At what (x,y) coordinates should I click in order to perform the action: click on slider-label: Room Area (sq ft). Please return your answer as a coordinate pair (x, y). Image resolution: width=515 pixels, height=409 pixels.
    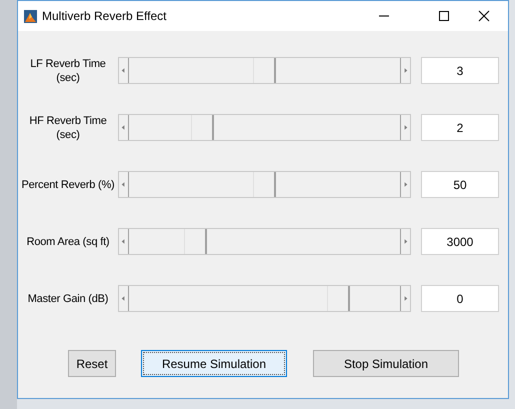
    Looking at the image, I should click on (68, 241).